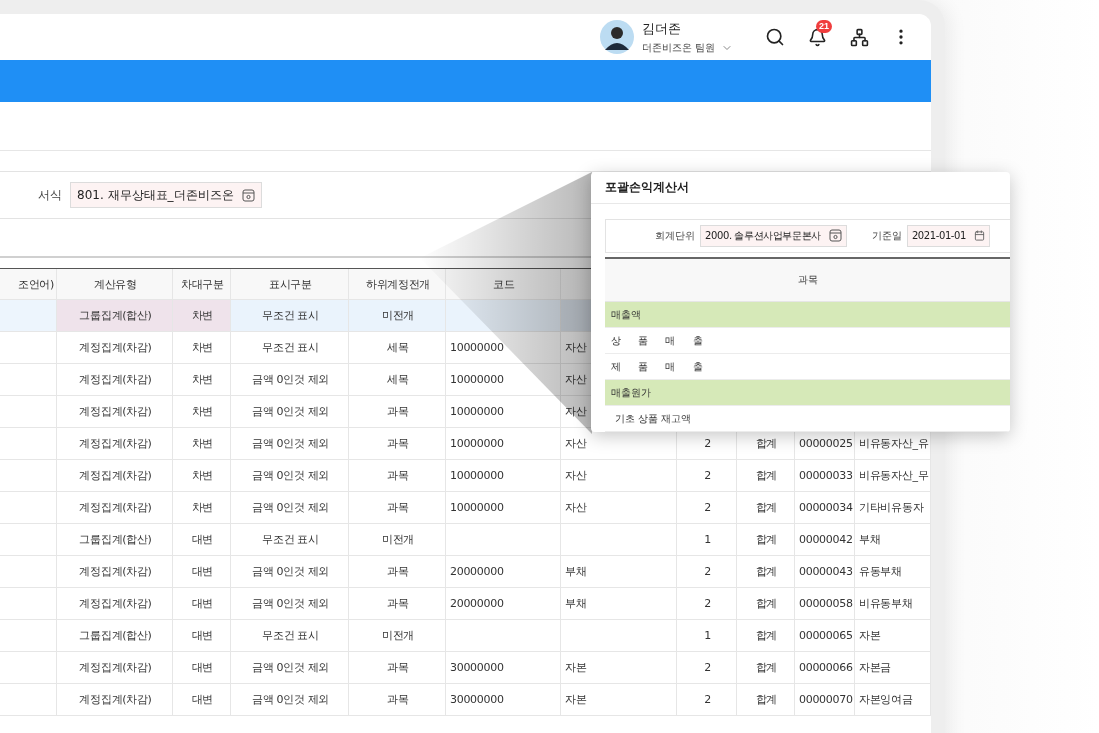 The width and height of the screenshot is (1099, 733). Describe the element at coordinates (893, 604) in the screenshot. I see `table-cell: 비유동부채` at that location.